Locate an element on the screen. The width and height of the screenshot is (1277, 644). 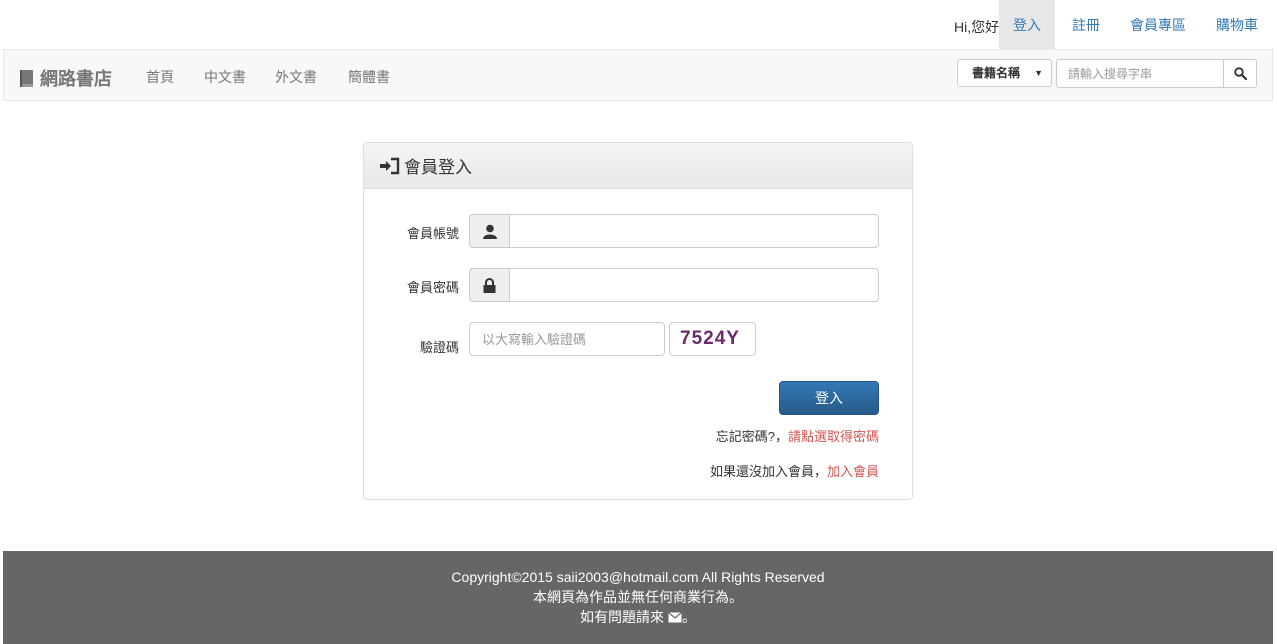
brand-name: 網路書店 is located at coordinates (76, 79).